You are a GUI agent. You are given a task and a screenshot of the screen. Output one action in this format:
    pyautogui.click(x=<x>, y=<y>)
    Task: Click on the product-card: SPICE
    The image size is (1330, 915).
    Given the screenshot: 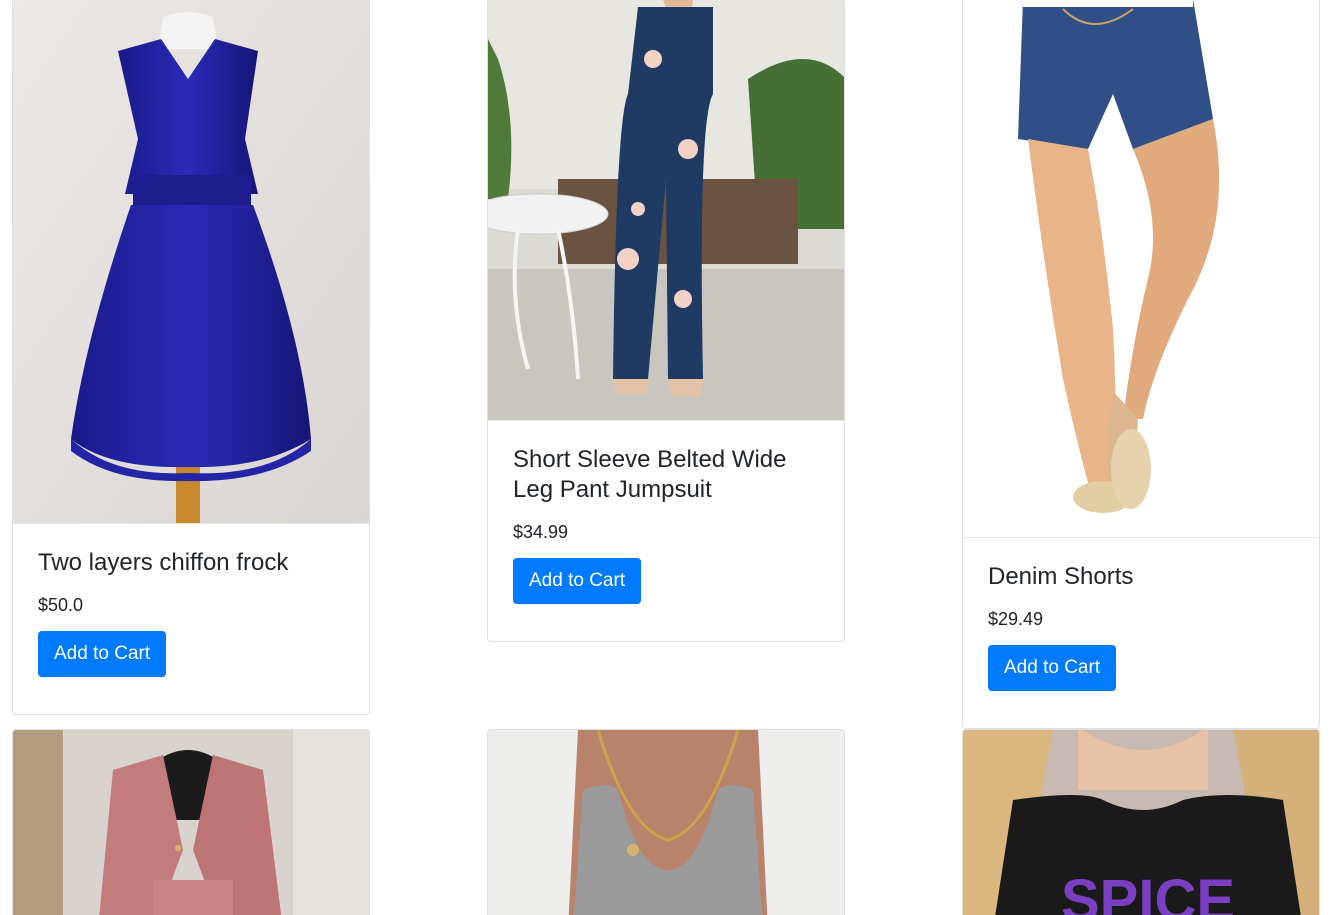 What is the action you would take?
    pyautogui.click(x=1141, y=822)
    